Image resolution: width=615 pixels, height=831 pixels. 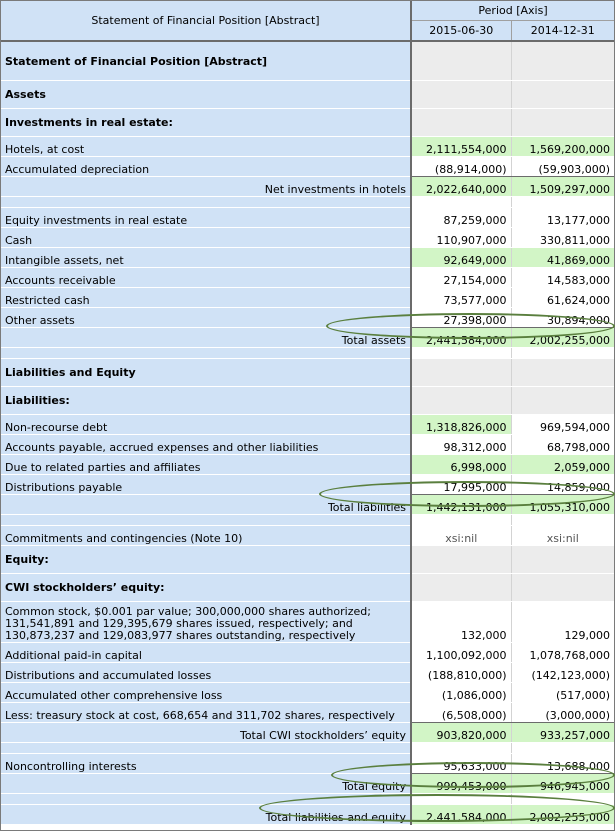 I want to click on row-label: Accumulated depreciation, so click(x=206, y=166).